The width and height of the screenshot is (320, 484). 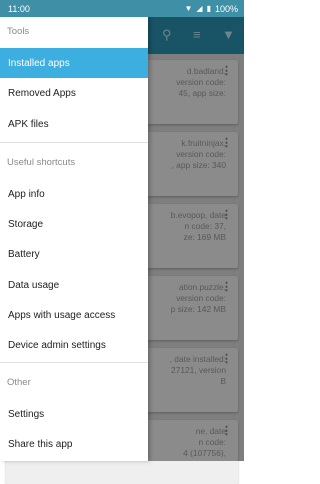 I want to click on drawer-section-header: Useful shortcuts, so click(x=41, y=162).